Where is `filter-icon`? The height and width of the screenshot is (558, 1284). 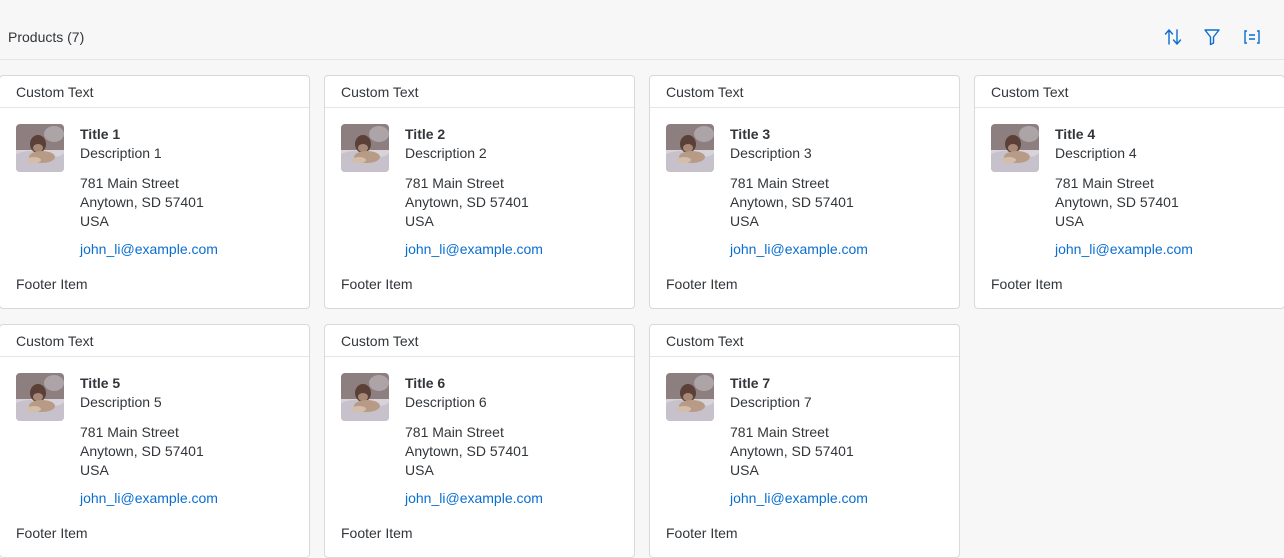
filter-icon is located at coordinates (1212, 37).